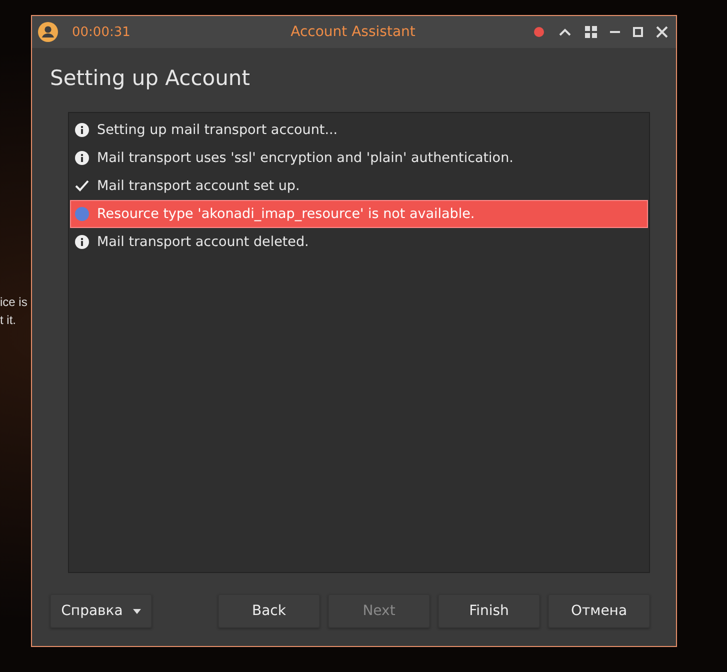 This screenshot has width=727, height=672. I want to click on maximize-icon, so click(638, 32).